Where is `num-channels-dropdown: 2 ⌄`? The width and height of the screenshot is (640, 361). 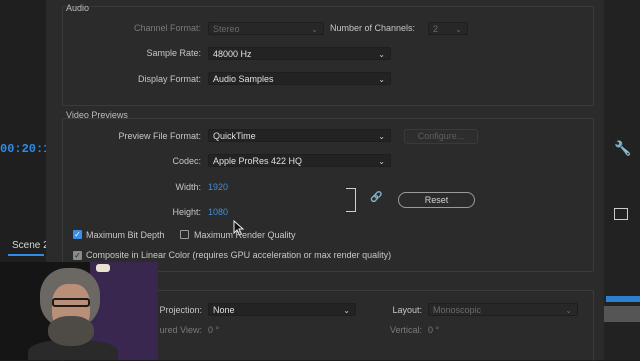 num-channels-dropdown: 2 ⌄ is located at coordinates (448, 28).